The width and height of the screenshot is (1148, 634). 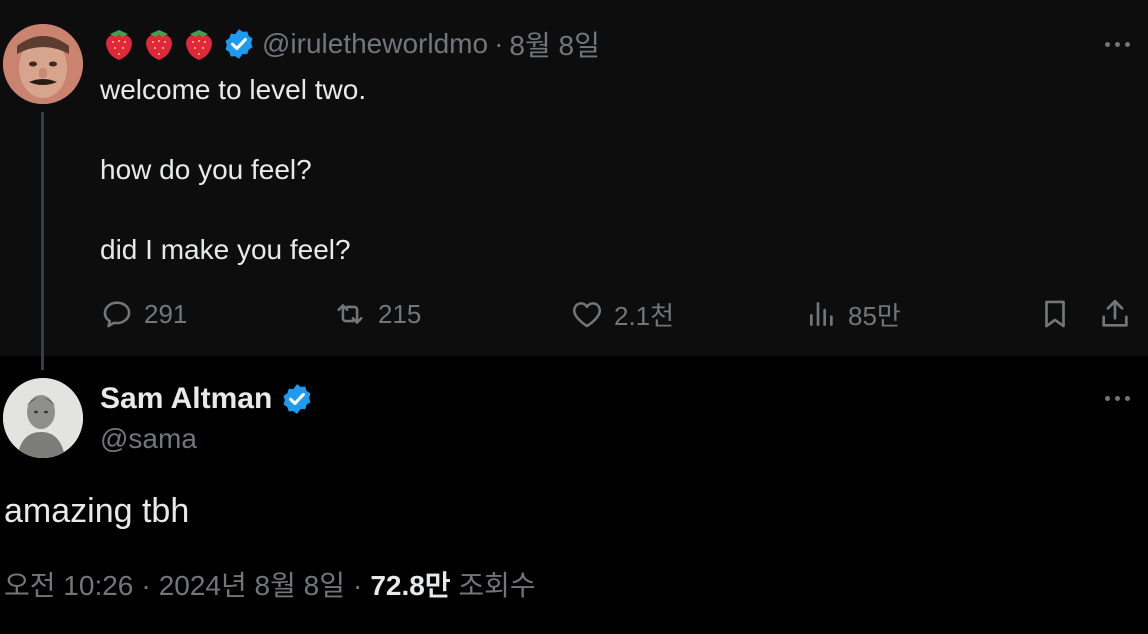 I want to click on tweet-line: did I make you feel?, so click(x=225, y=249).